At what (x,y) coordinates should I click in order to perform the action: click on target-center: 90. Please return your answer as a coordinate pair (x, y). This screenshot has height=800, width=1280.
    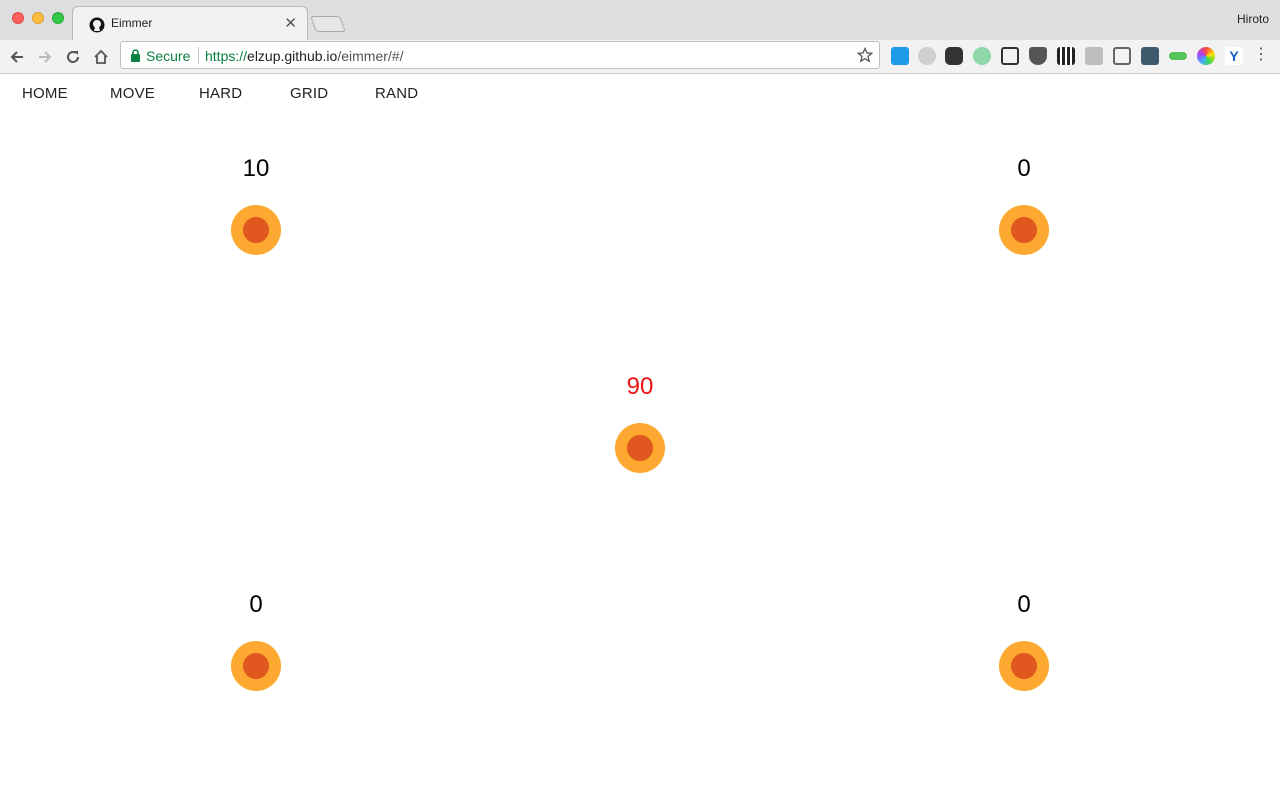
    Looking at the image, I should click on (640, 428).